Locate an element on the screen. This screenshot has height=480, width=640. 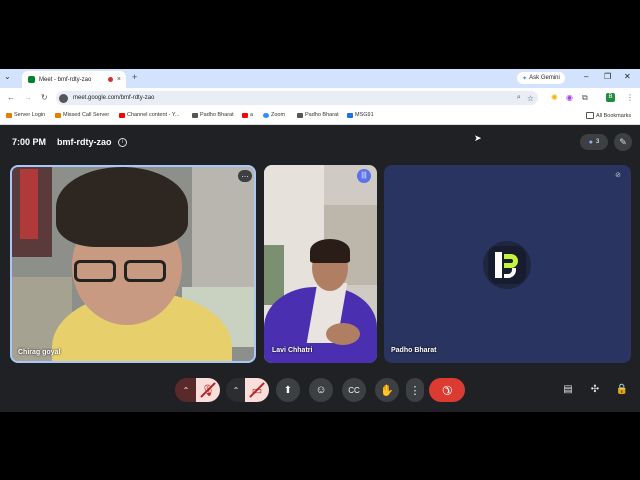
glasses-right is located at coordinates (145, 271).